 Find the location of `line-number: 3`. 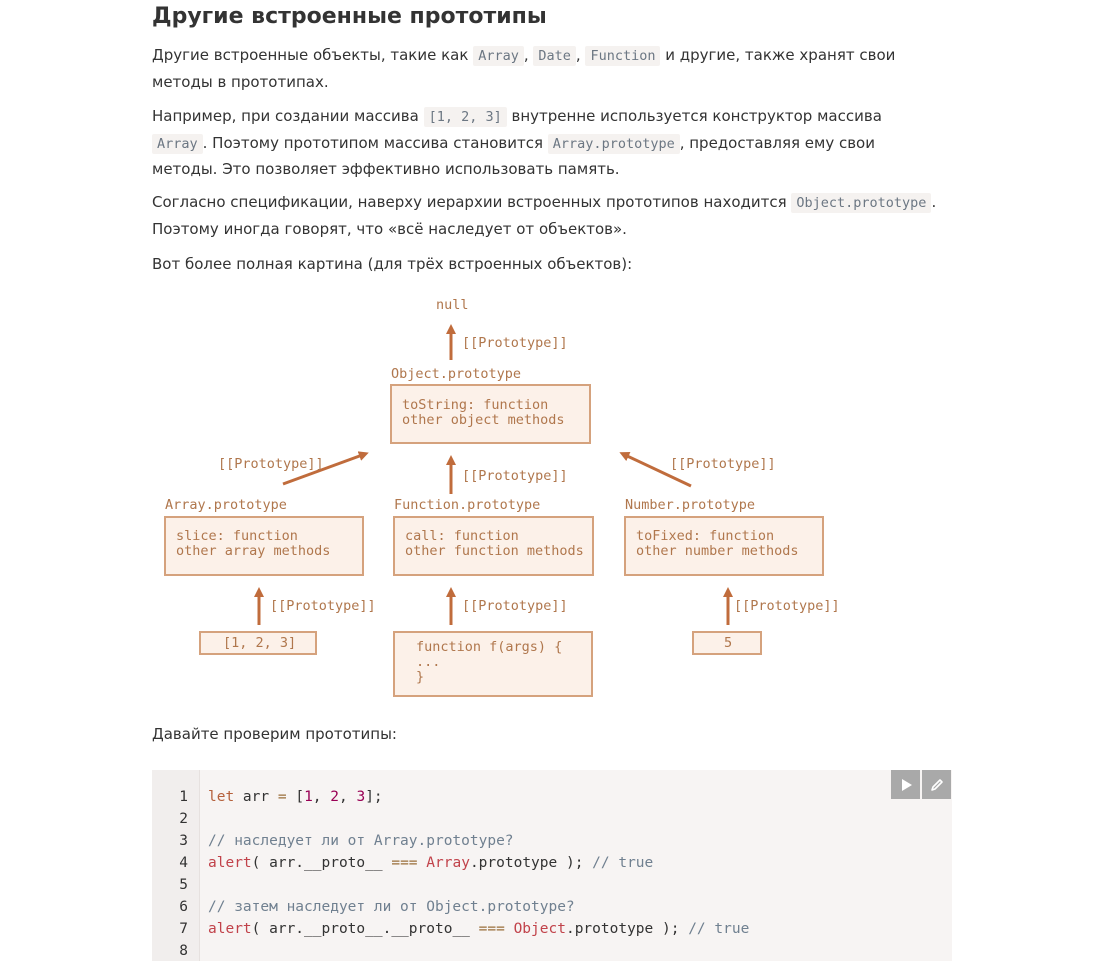

line-number: 3 is located at coordinates (183, 841).